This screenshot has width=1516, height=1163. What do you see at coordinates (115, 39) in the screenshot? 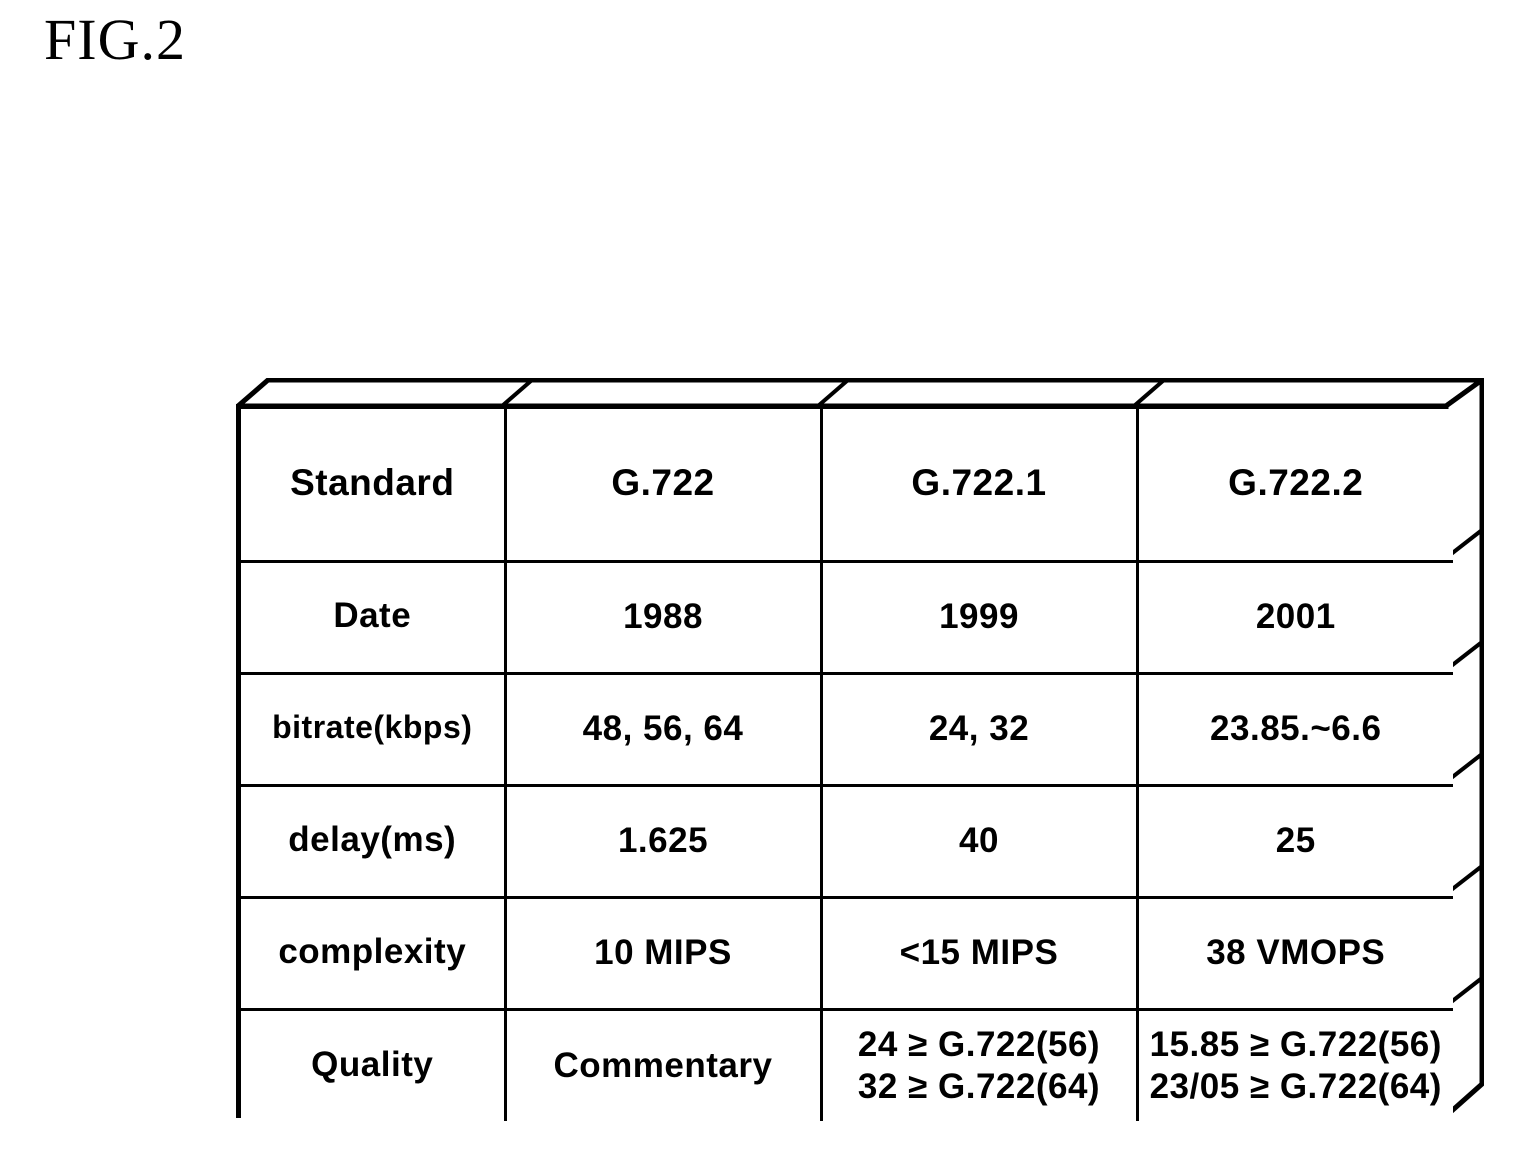
I see `figure-title: FIG.2` at bounding box center [115, 39].